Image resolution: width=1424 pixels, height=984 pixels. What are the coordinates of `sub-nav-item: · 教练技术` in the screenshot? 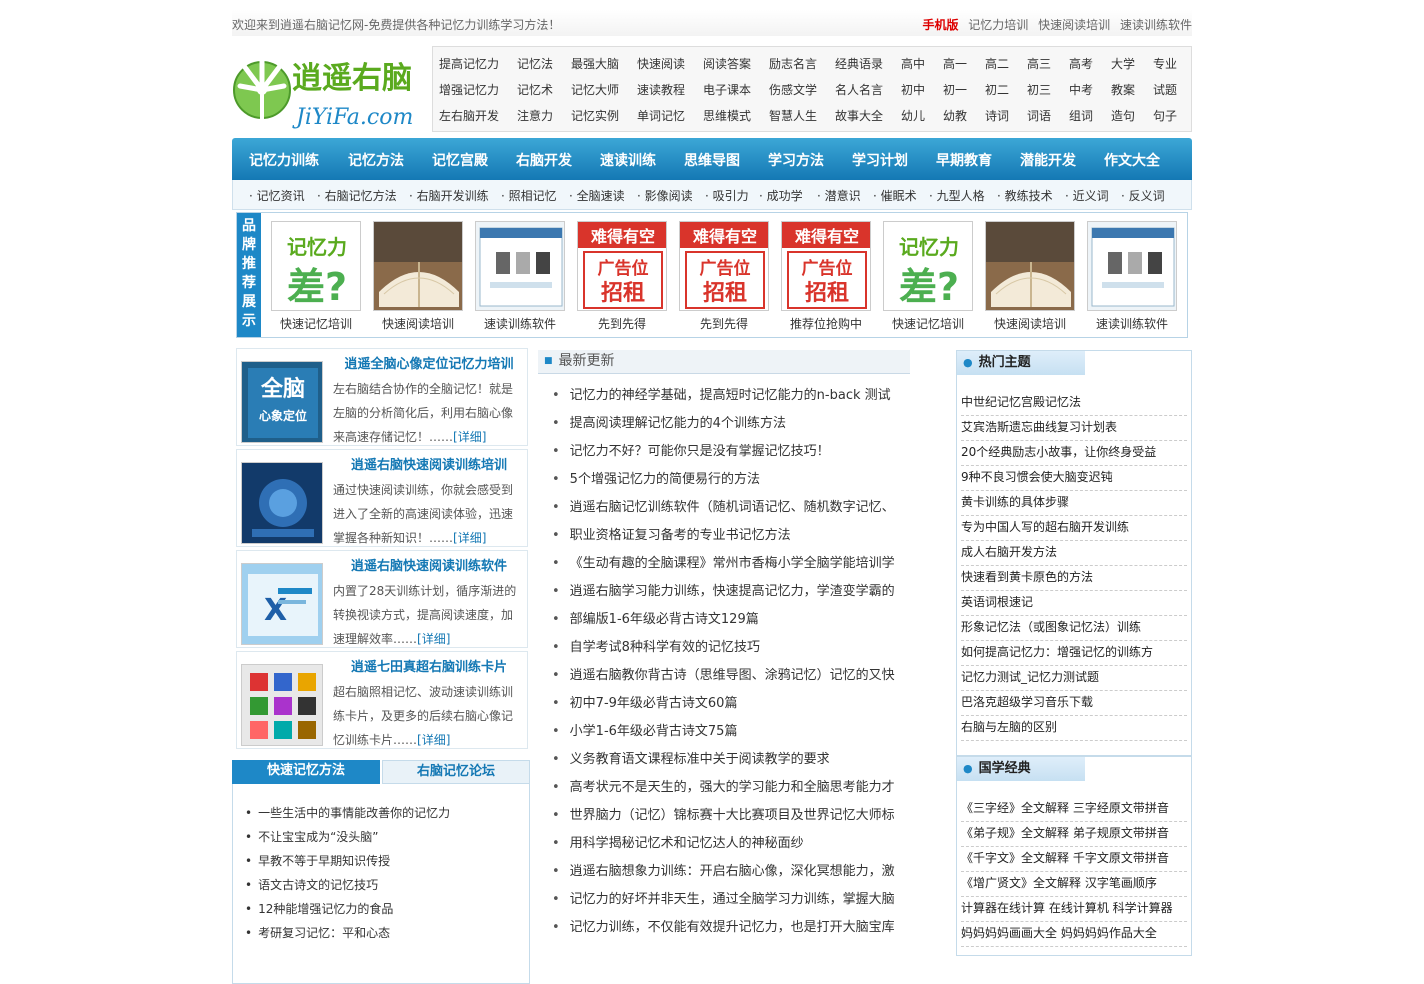 It's located at (1025, 195).